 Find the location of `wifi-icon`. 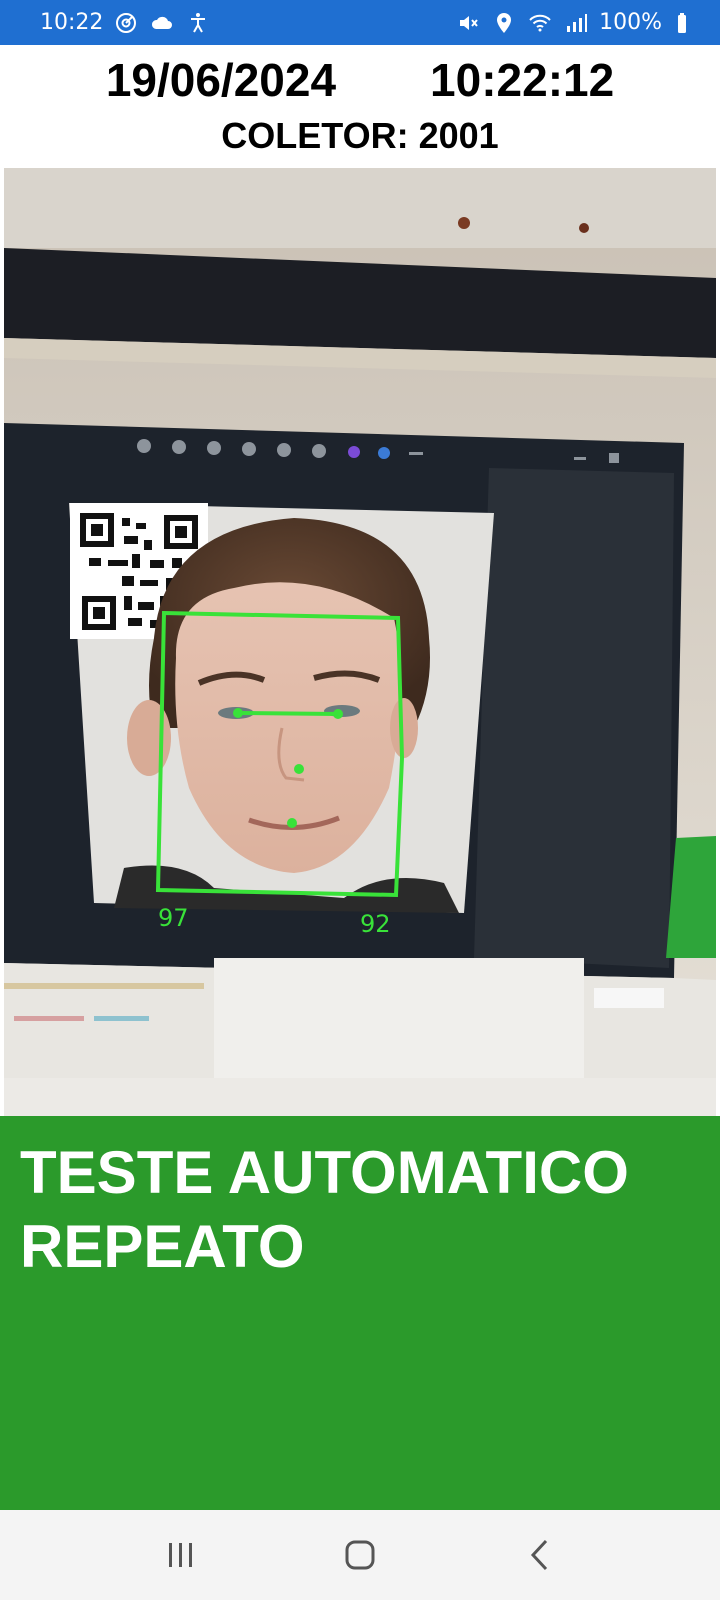

wifi-icon is located at coordinates (540, 23).